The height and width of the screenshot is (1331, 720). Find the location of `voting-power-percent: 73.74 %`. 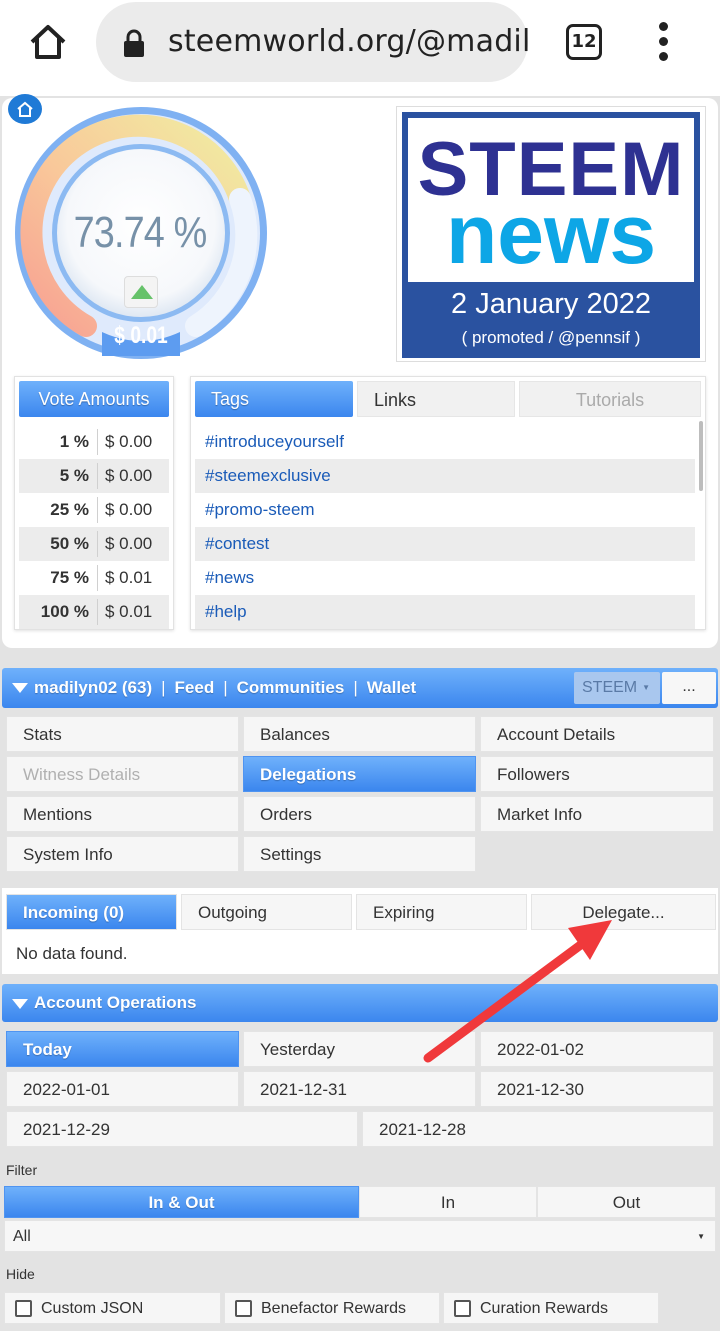

voting-power-percent: 73.74 % is located at coordinates (140, 232).